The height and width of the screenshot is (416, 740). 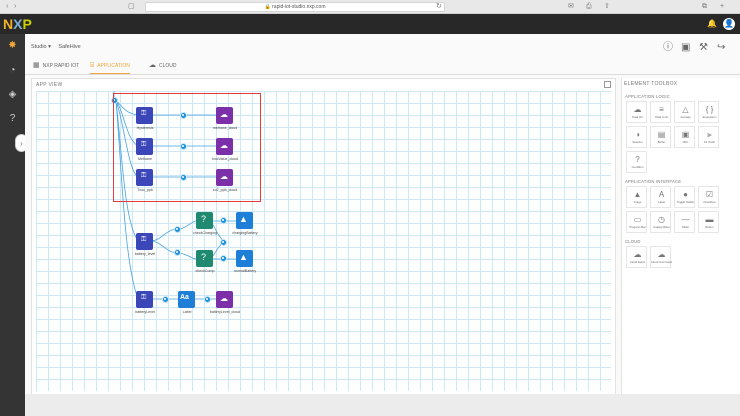 I want to click on toolbox-item-label: A Label, so click(x=660, y=197).